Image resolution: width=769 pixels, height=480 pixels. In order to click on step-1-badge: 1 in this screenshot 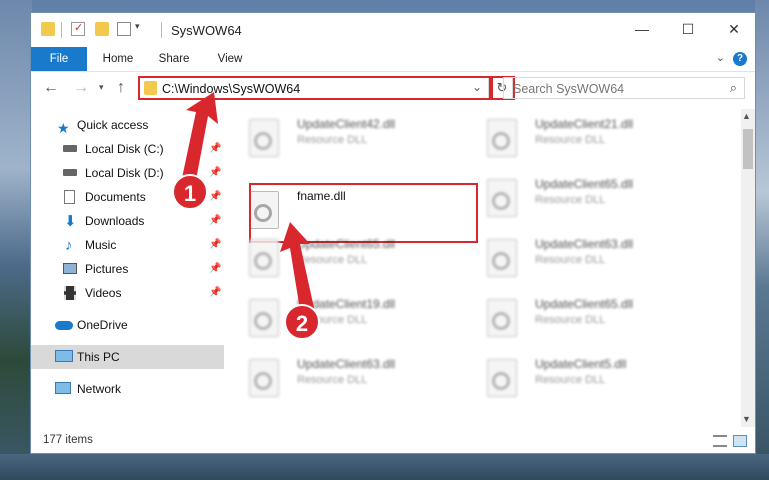, I will do `click(190, 192)`.